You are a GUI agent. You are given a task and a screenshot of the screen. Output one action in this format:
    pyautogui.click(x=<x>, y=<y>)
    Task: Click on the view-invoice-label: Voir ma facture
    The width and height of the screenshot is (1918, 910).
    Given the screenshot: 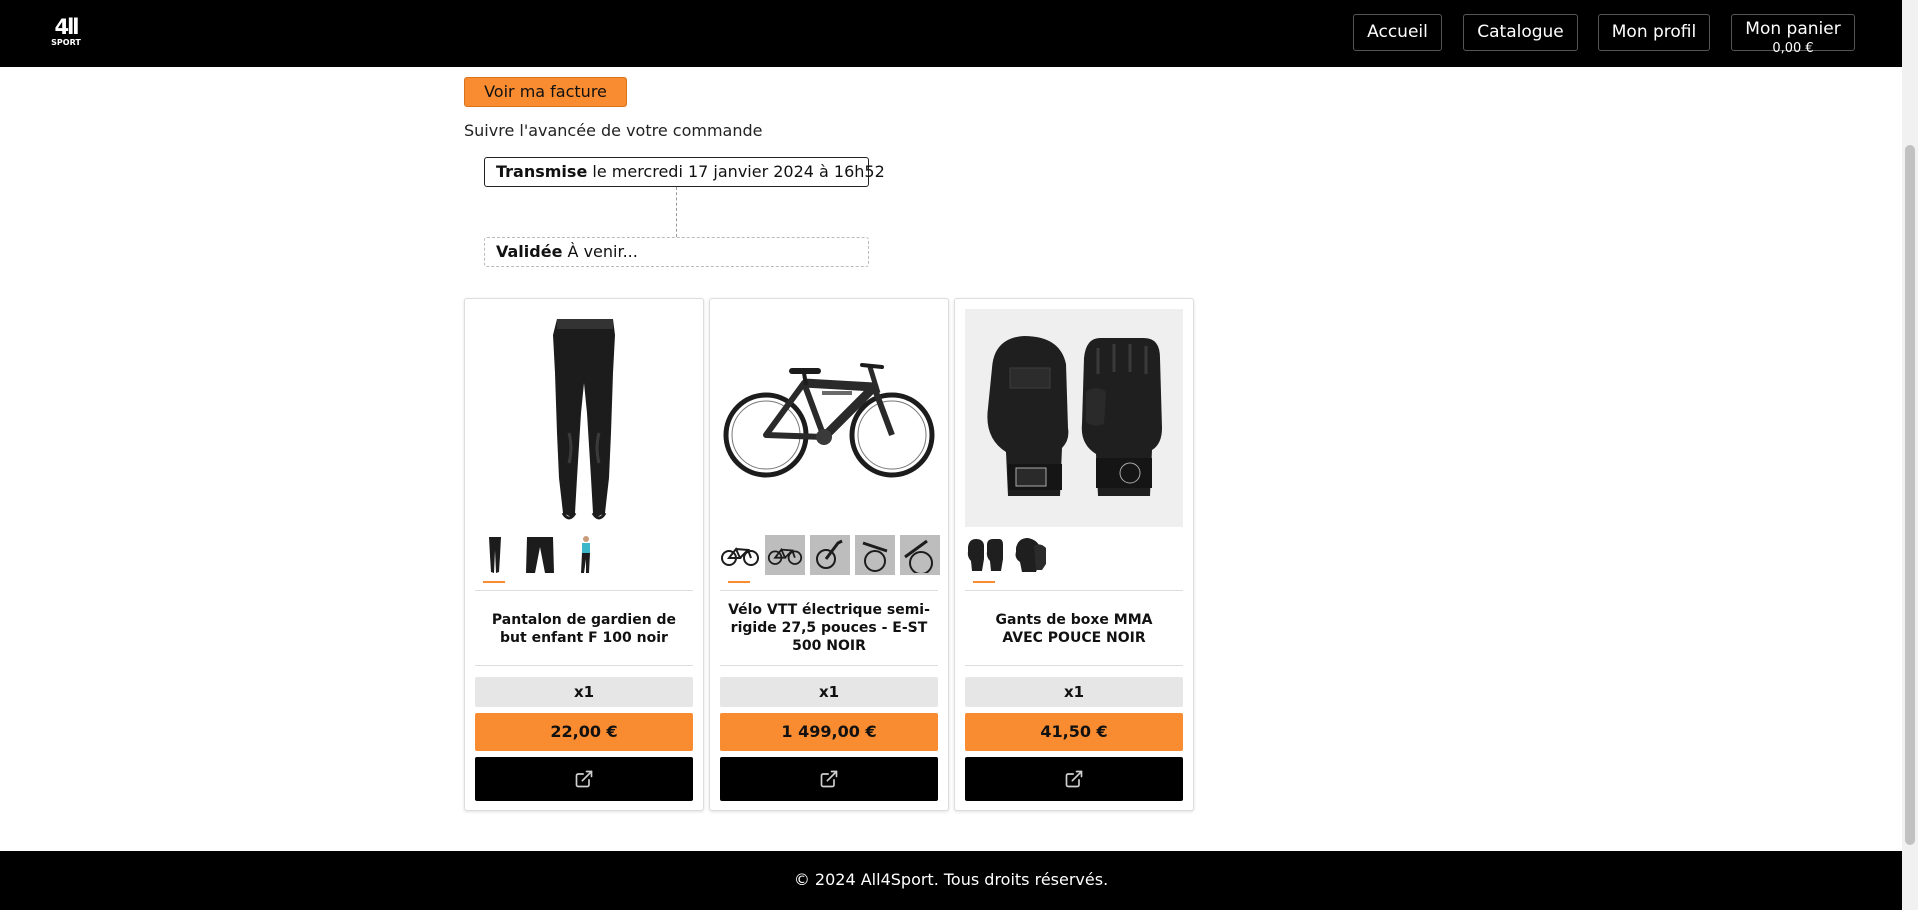 What is the action you would take?
    pyautogui.click(x=545, y=91)
    